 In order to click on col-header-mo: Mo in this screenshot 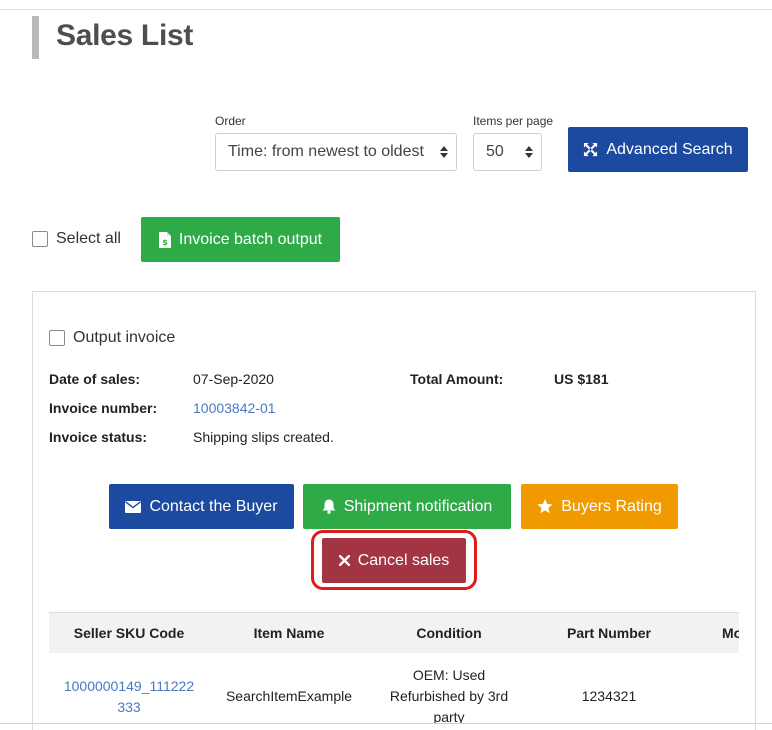, I will do `click(730, 633)`.